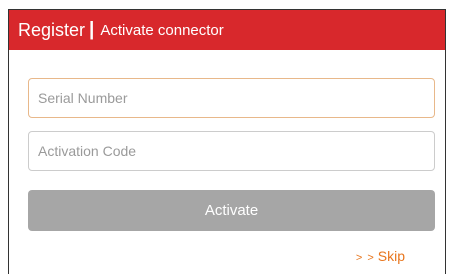 The image size is (456, 274). I want to click on serial-number-input, so click(231, 98).